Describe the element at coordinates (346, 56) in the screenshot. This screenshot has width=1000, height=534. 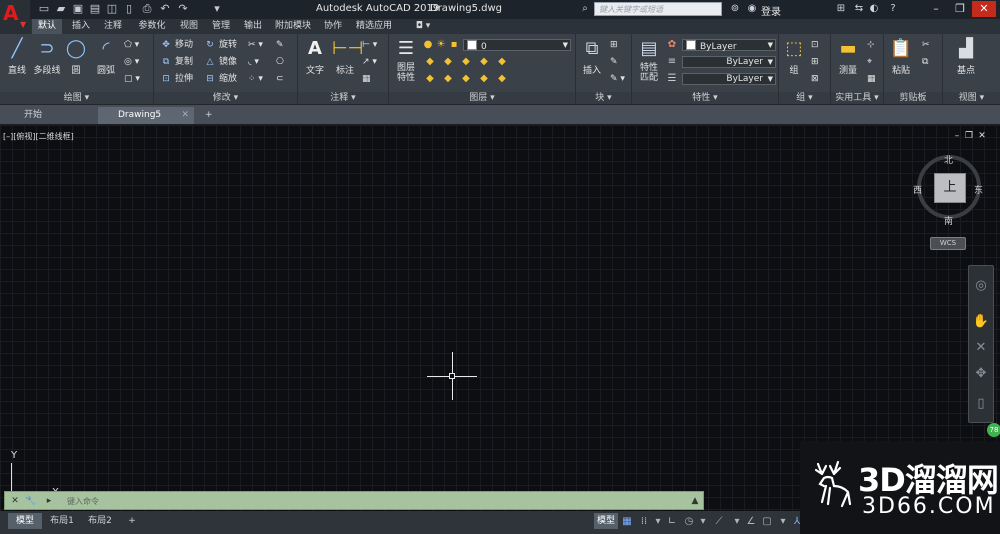
I see `dimension-button: ⊢⊣ 标注` at that location.